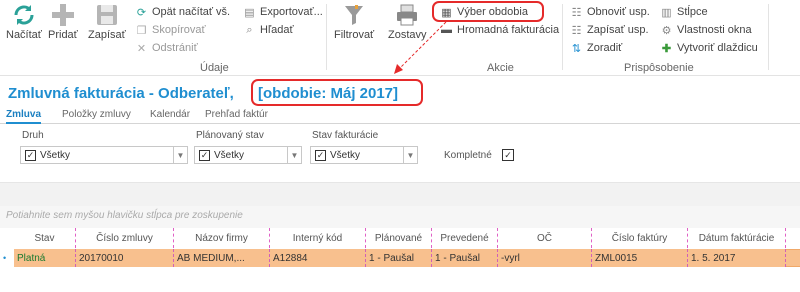 The width and height of the screenshot is (800, 292). I want to click on column-header: Stav, so click(45, 238).